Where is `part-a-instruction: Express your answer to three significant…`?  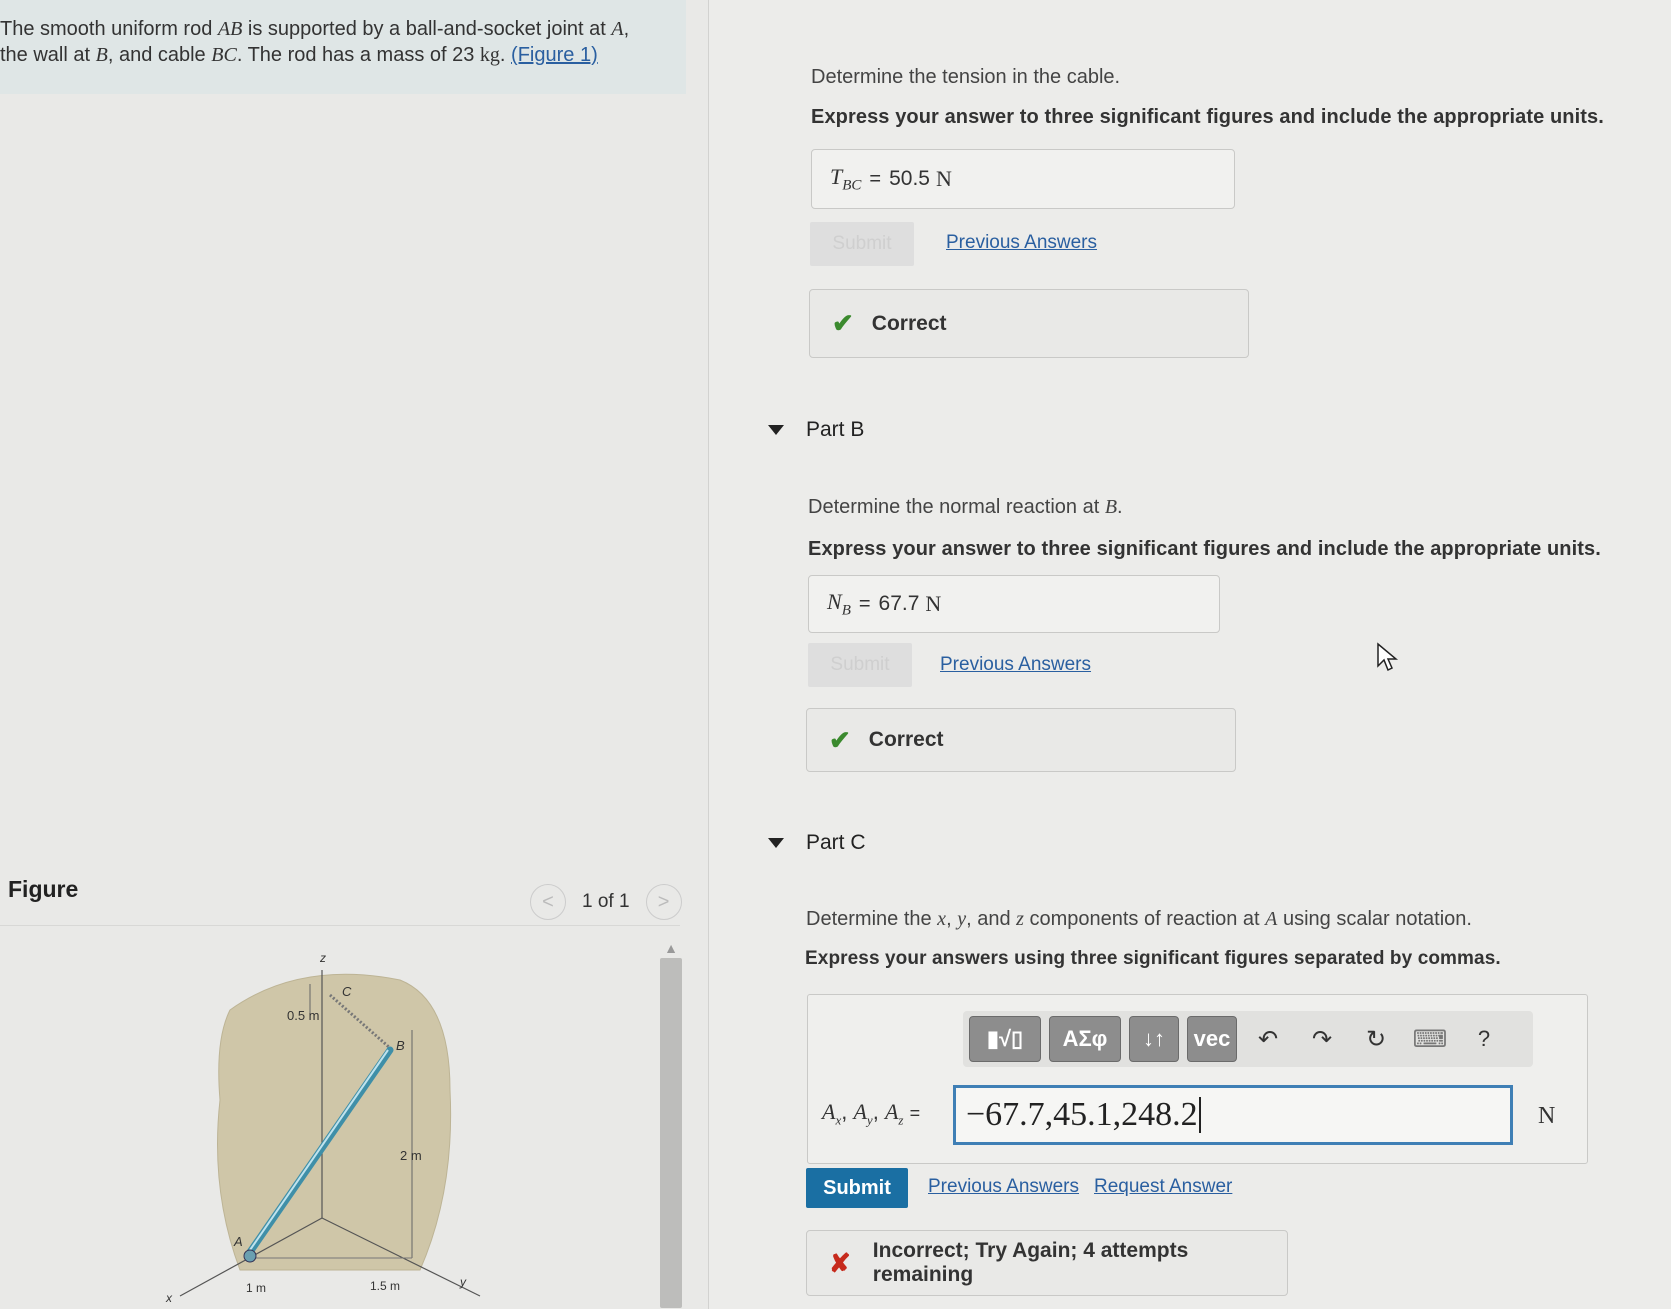 part-a-instruction: Express your answer to three significant… is located at coordinates (1207, 117).